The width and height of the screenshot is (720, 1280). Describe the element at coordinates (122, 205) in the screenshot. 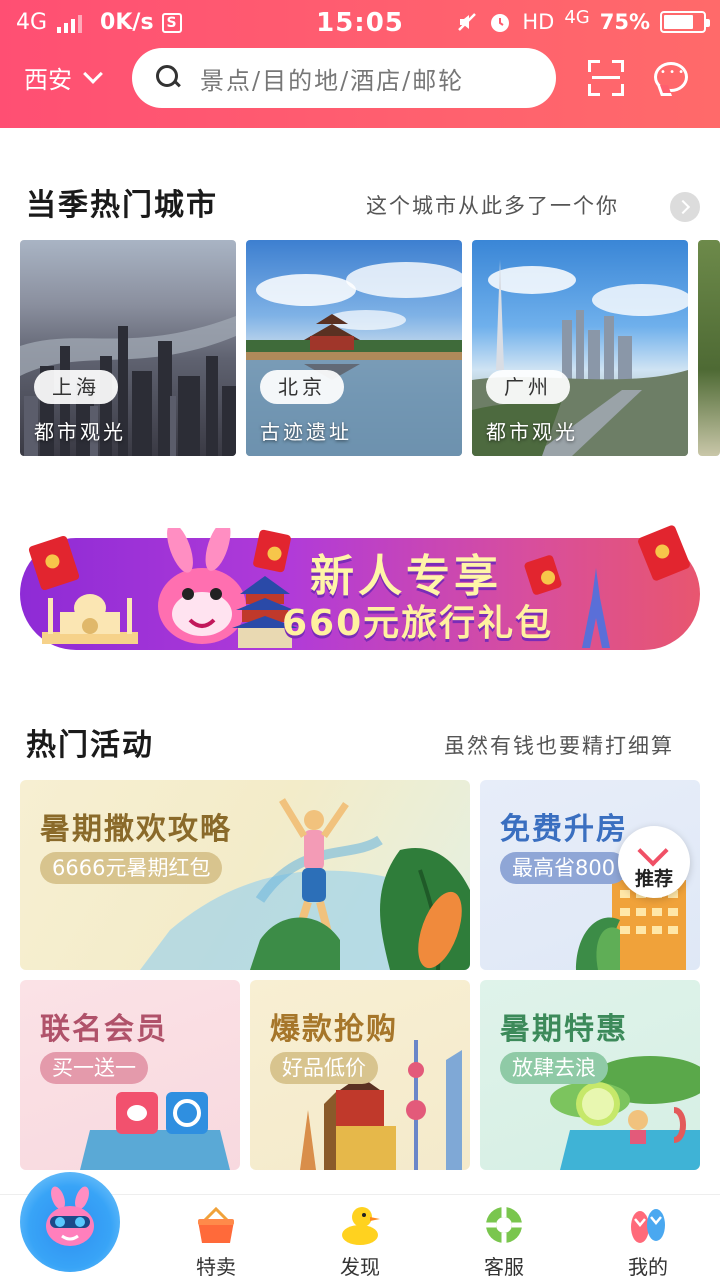

I see `hot-cities-title: 当季热门城市` at that location.